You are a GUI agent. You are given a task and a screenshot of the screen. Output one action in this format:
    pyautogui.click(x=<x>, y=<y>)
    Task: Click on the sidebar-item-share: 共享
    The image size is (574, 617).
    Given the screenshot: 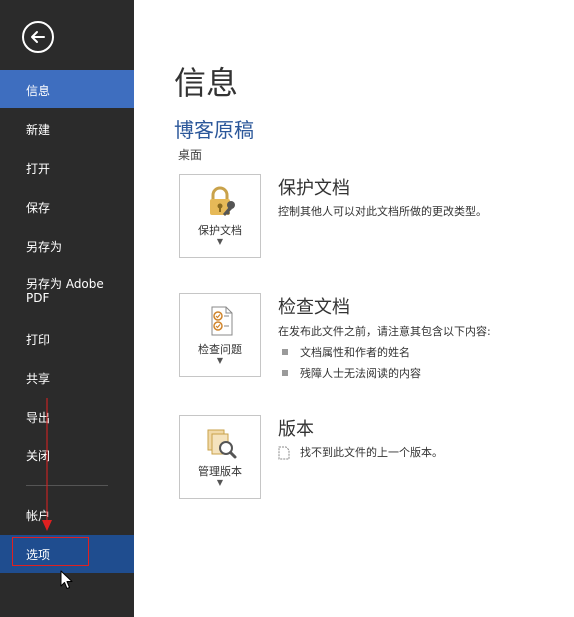 What is the action you would take?
    pyautogui.click(x=67, y=377)
    